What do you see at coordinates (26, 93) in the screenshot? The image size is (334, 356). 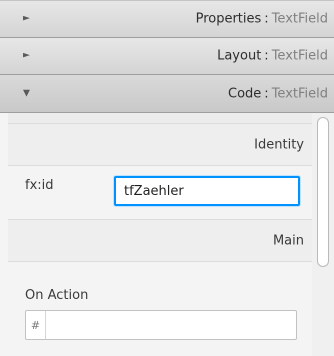 I see `collapse-arrow-icon: ▼` at bounding box center [26, 93].